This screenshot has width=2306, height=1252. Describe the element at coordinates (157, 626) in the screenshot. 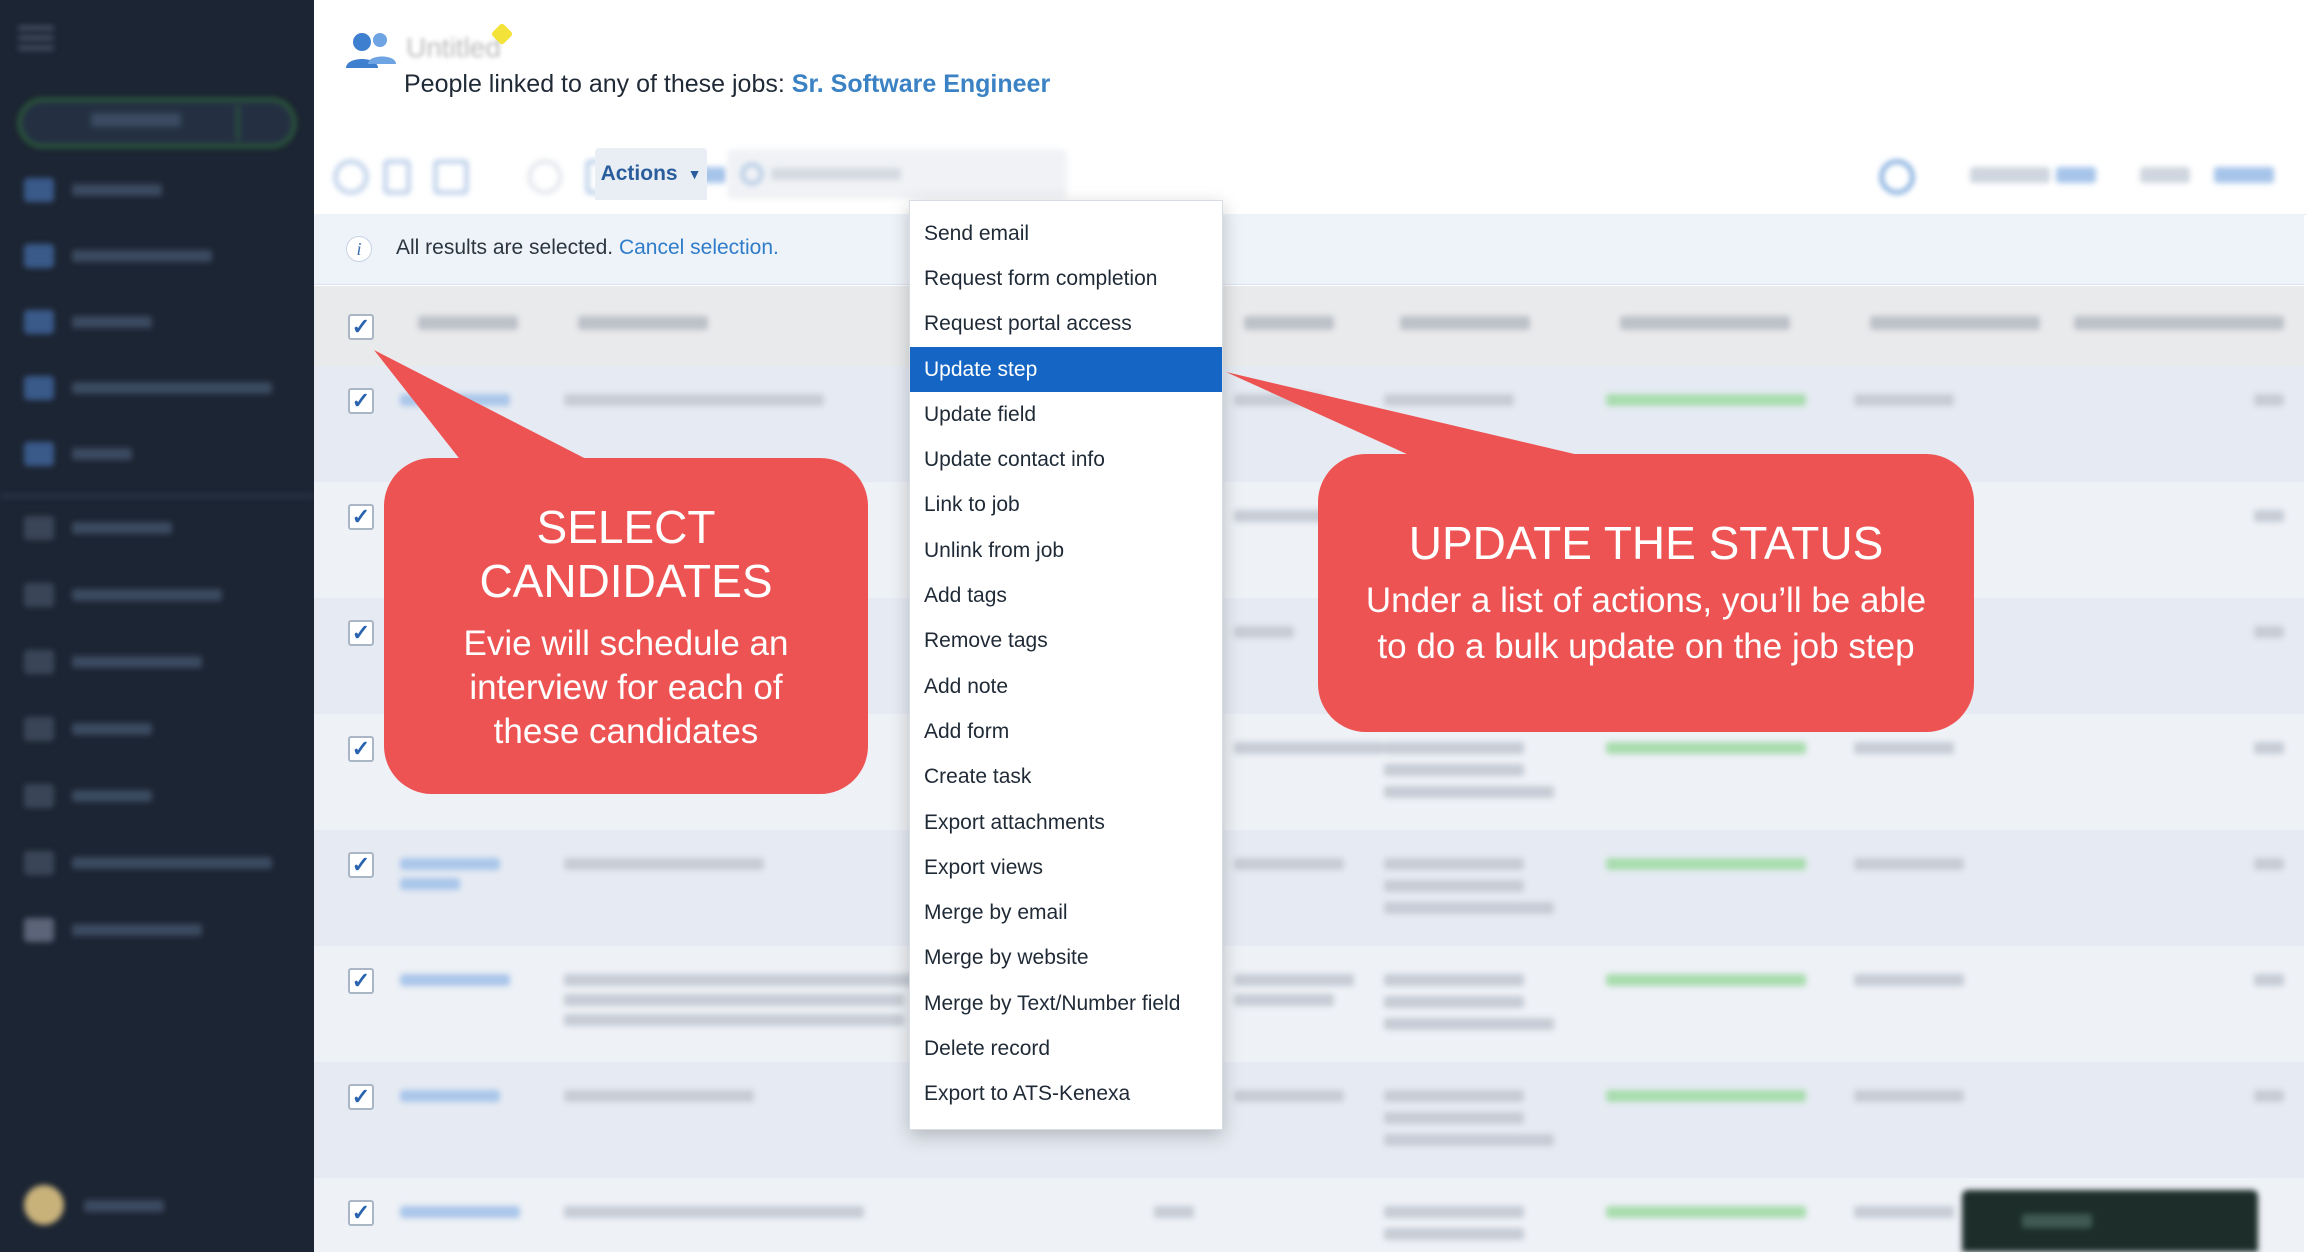

I see `sidebar` at that location.